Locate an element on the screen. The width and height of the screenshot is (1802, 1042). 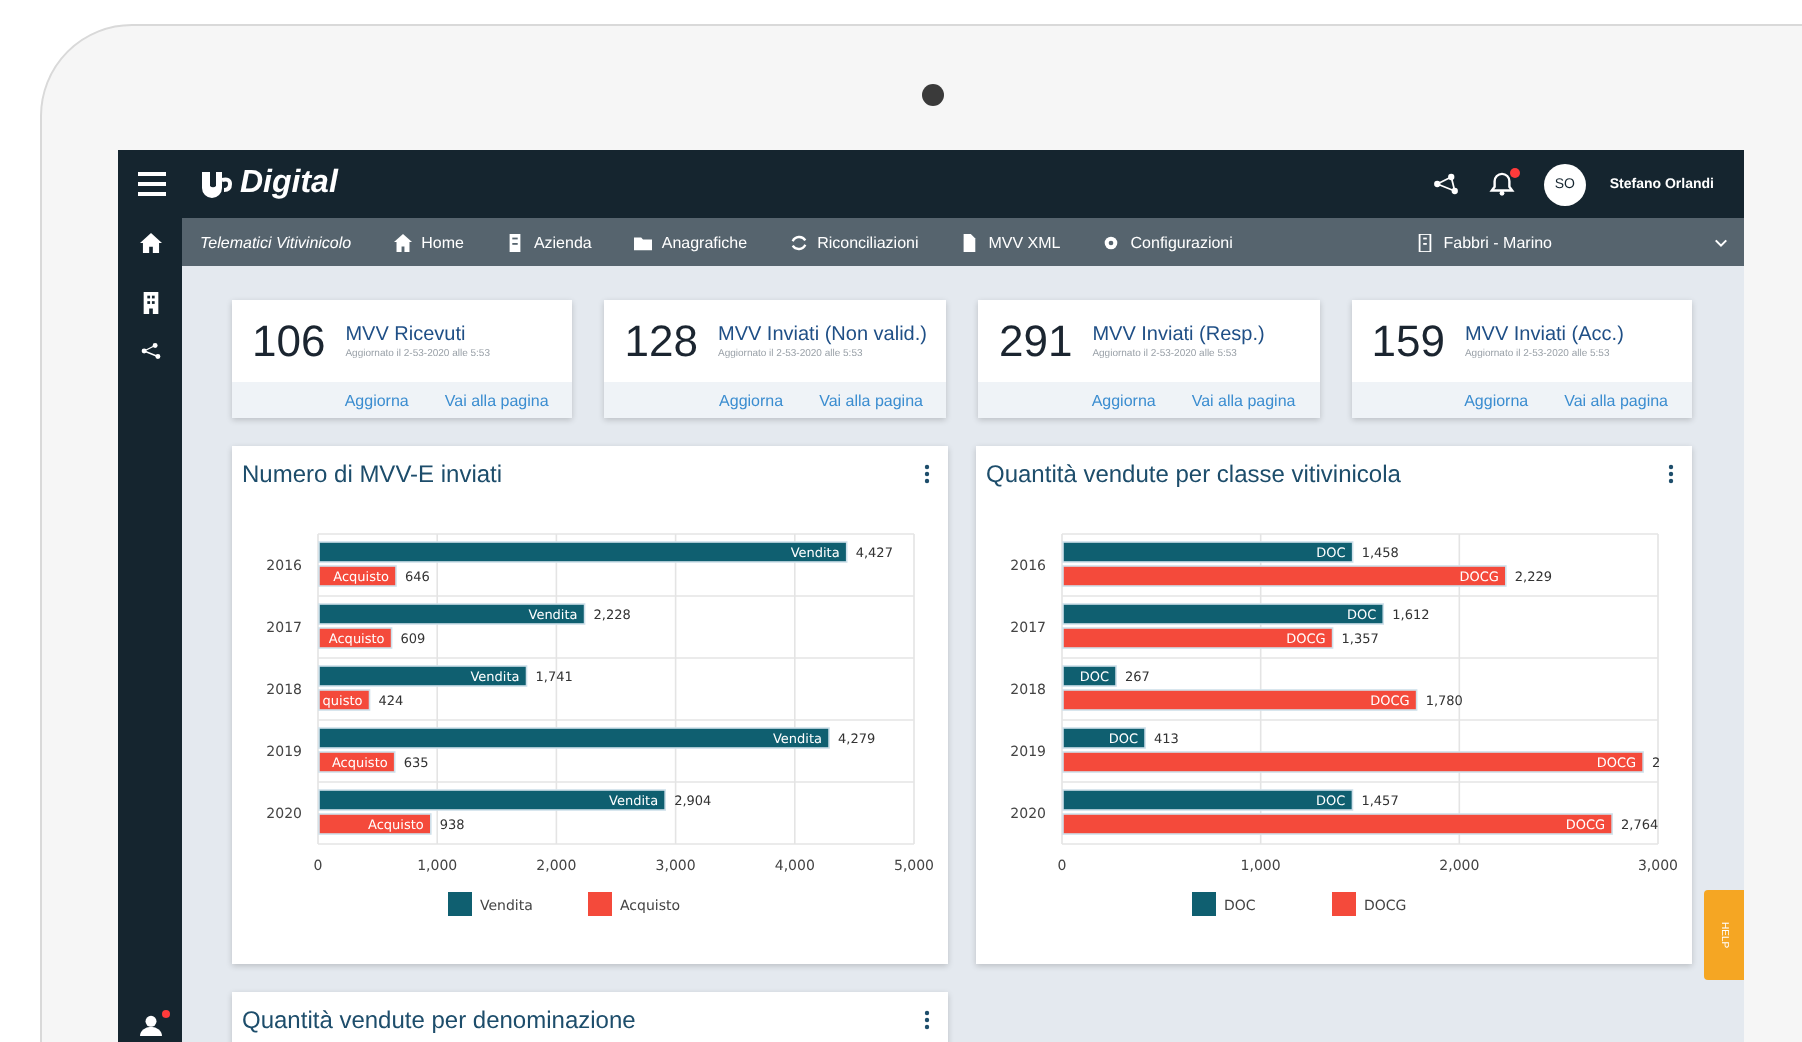
bell-icon is located at coordinates (1501, 184).